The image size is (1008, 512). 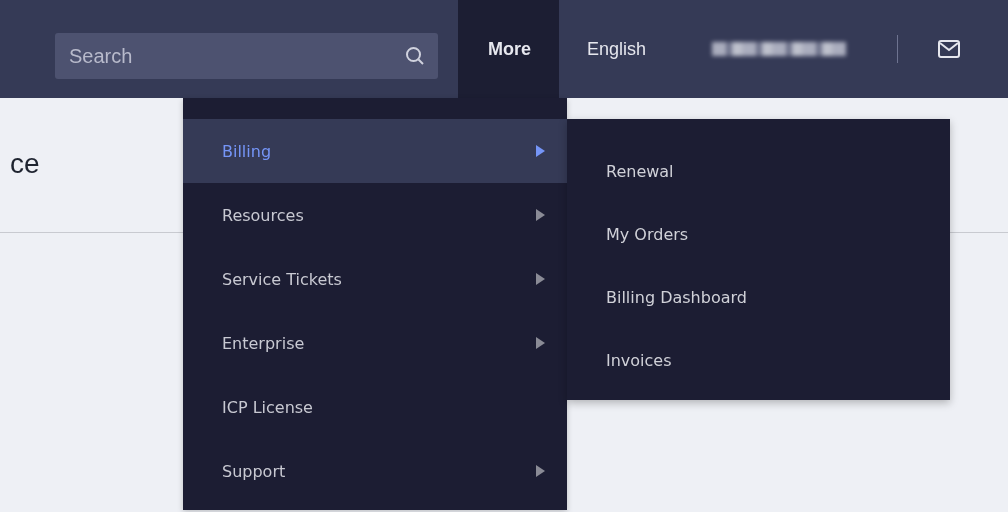 I want to click on submenu-item: My Orders, so click(x=758, y=234).